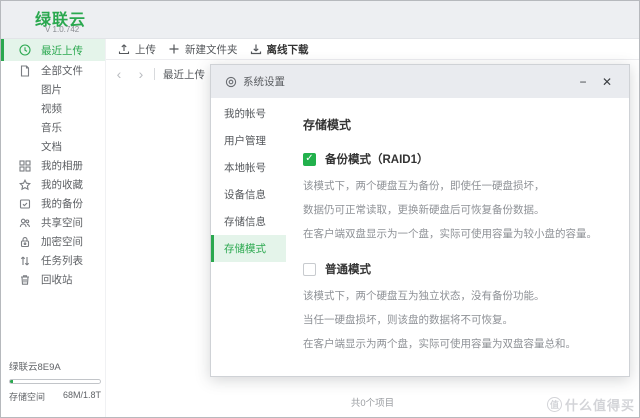  What do you see at coordinates (62, 242) in the screenshot?
I see `sidebar-item-label: 加密空间` at bounding box center [62, 242].